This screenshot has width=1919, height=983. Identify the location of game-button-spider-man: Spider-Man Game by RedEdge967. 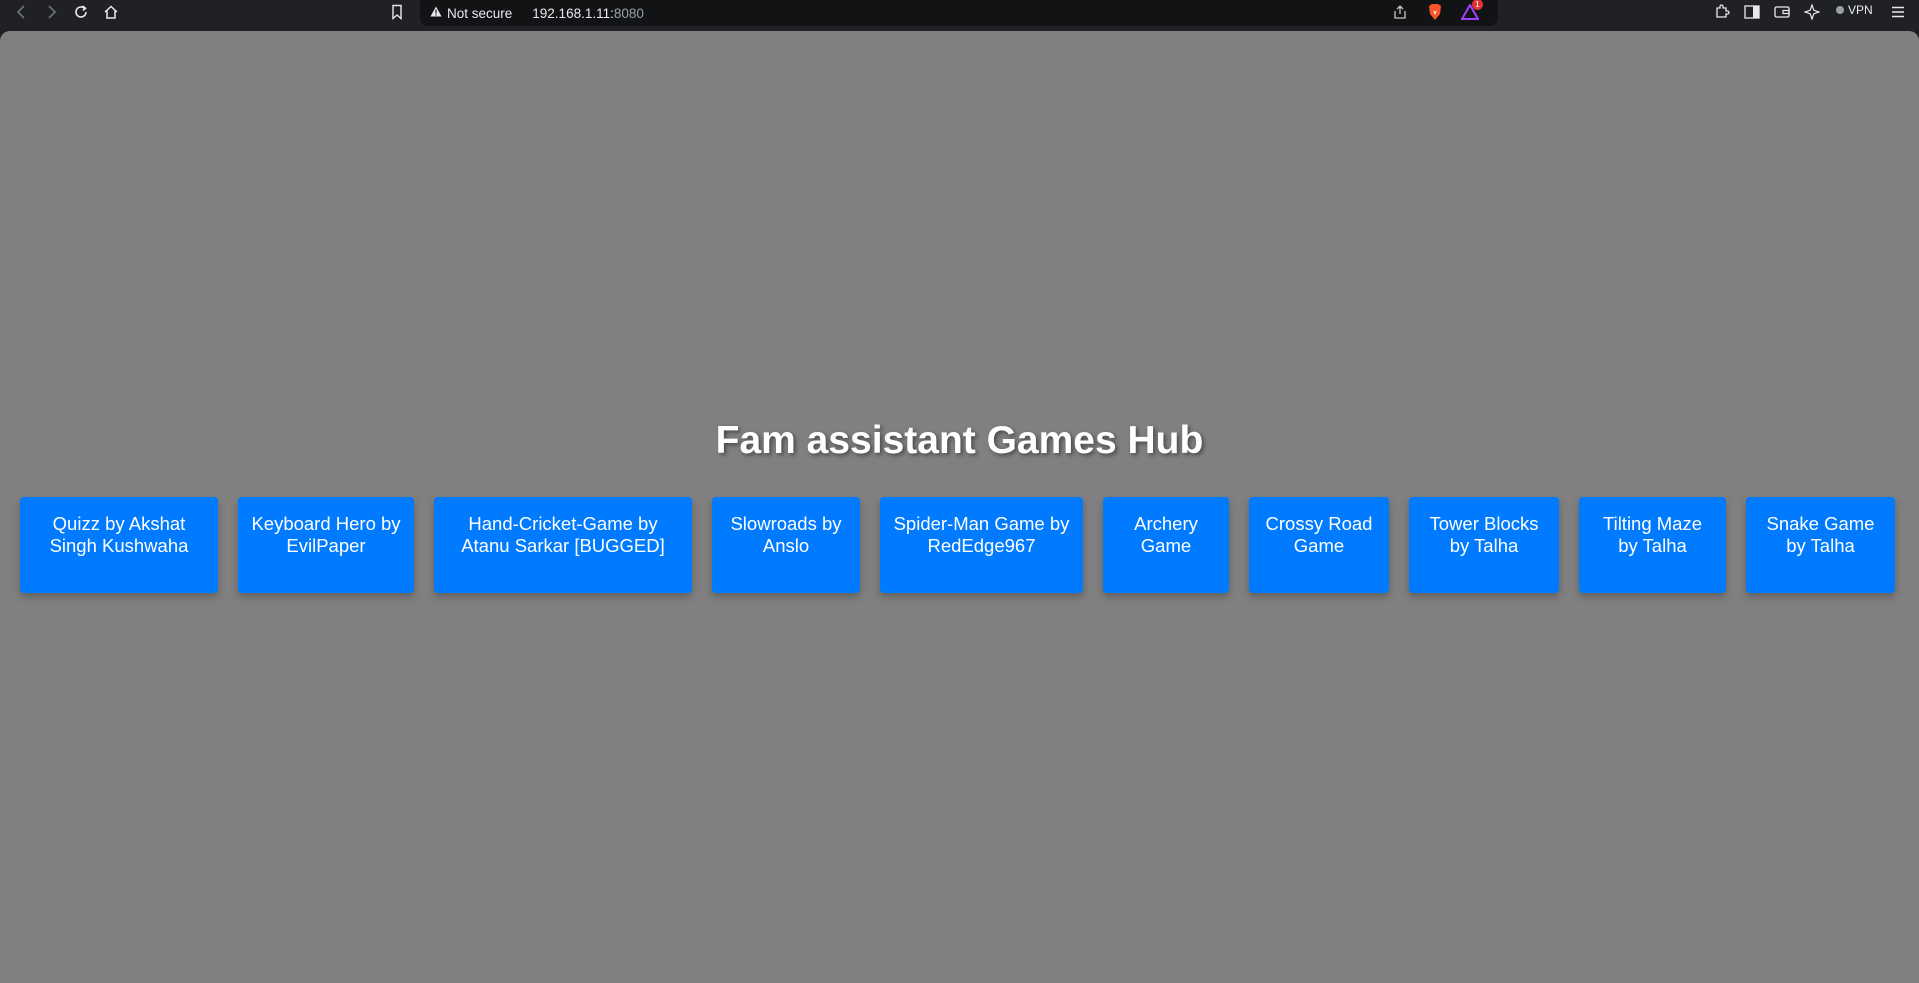
(981, 545).